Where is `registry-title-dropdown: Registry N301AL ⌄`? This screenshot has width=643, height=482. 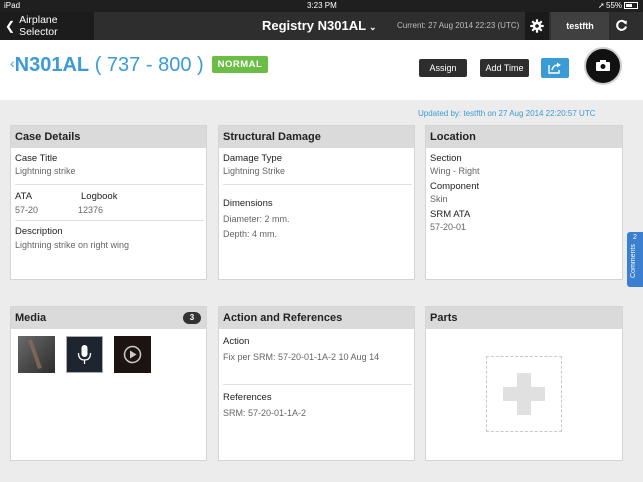
registry-title-dropdown: Registry N301AL ⌄ is located at coordinates (319, 25).